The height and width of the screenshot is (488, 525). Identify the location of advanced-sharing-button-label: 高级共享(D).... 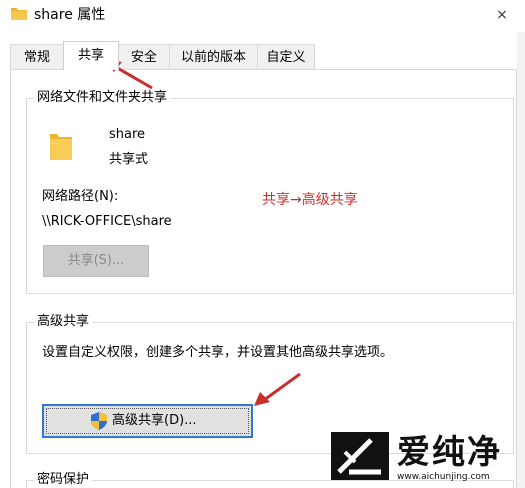
(154, 420).